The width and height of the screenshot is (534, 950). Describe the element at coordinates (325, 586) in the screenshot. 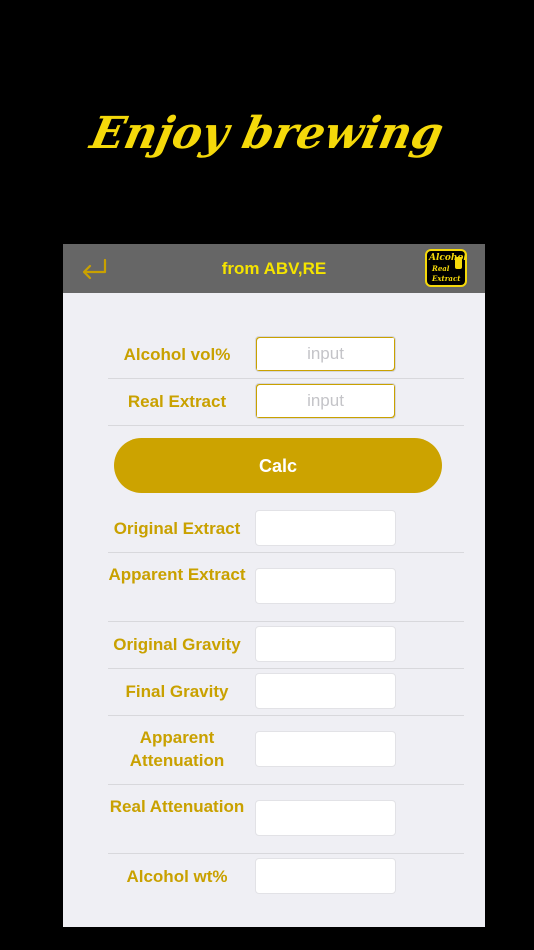

I see `apparent-extract-output` at that location.